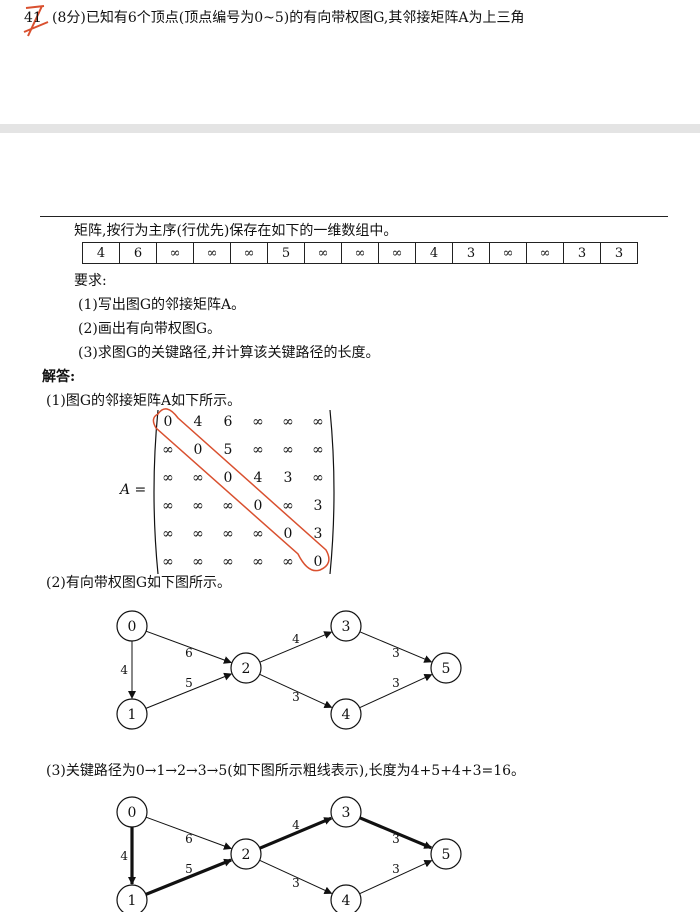 The image size is (700, 912). Describe the element at coordinates (354, 216) in the screenshot. I see `page-rule` at that location.